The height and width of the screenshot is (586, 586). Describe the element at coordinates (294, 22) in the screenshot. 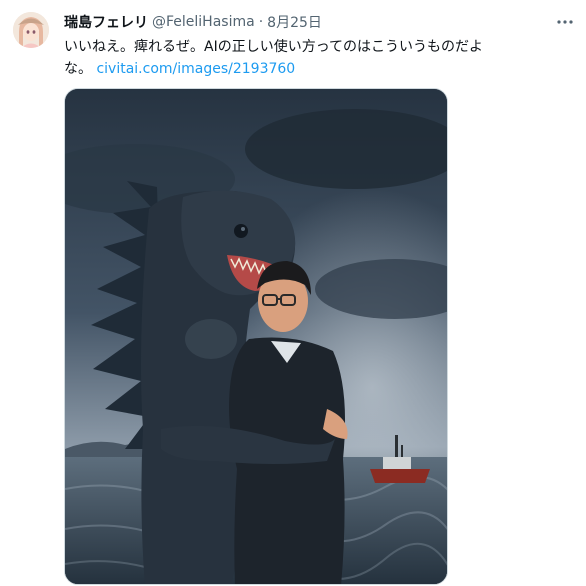

I see `tweet-date: 8月25日` at that location.